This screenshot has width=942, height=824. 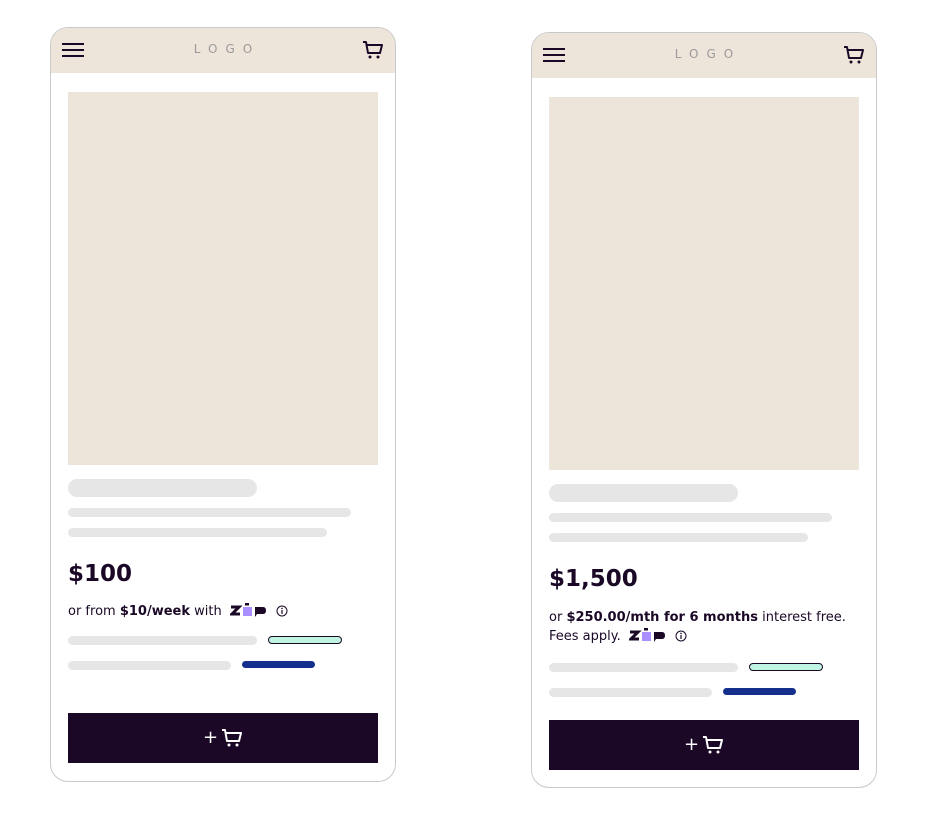 What do you see at coordinates (558, 617) in the screenshot?
I see `finance-prefix: or` at bounding box center [558, 617].